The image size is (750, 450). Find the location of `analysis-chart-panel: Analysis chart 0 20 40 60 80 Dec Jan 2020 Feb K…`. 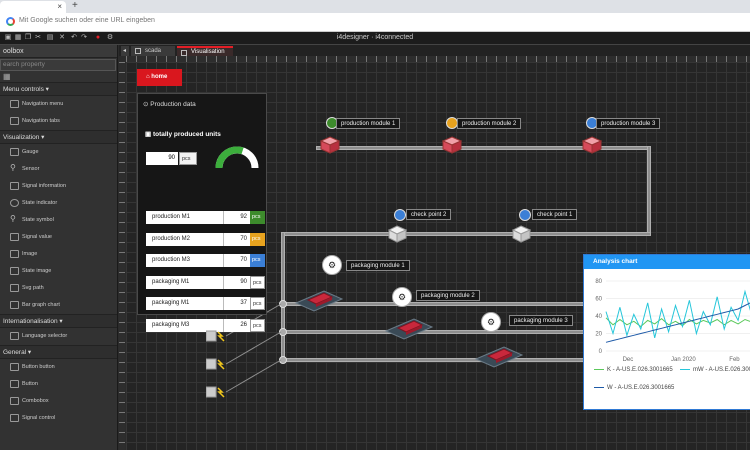

analysis-chart-panel: Analysis chart 0 20 40 60 80 Dec Jan 2020 Feb K… is located at coordinates (666, 332).